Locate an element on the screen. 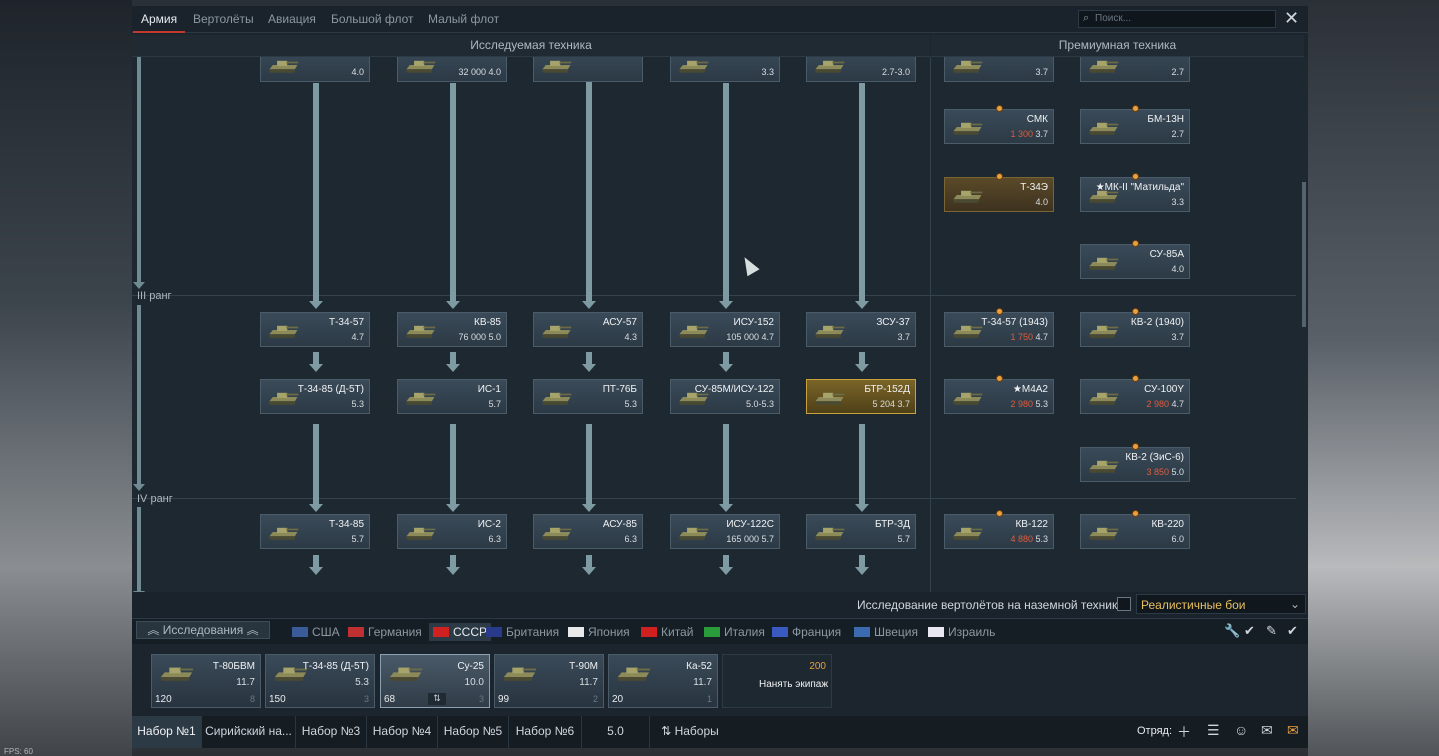 This screenshot has width=1439, height=756. add-squad-icon: ＋ is located at coordinates (1184, 732).